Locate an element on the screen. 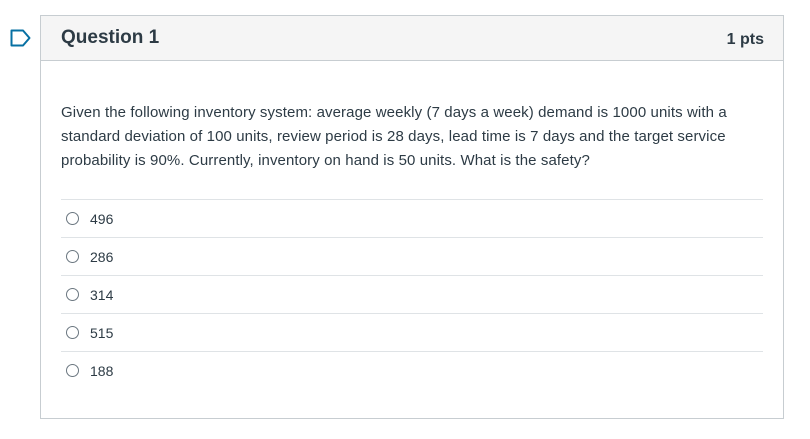 This screenshot has height=439, width=810. question-points: 1 pts is located at coordinates (745, 39).